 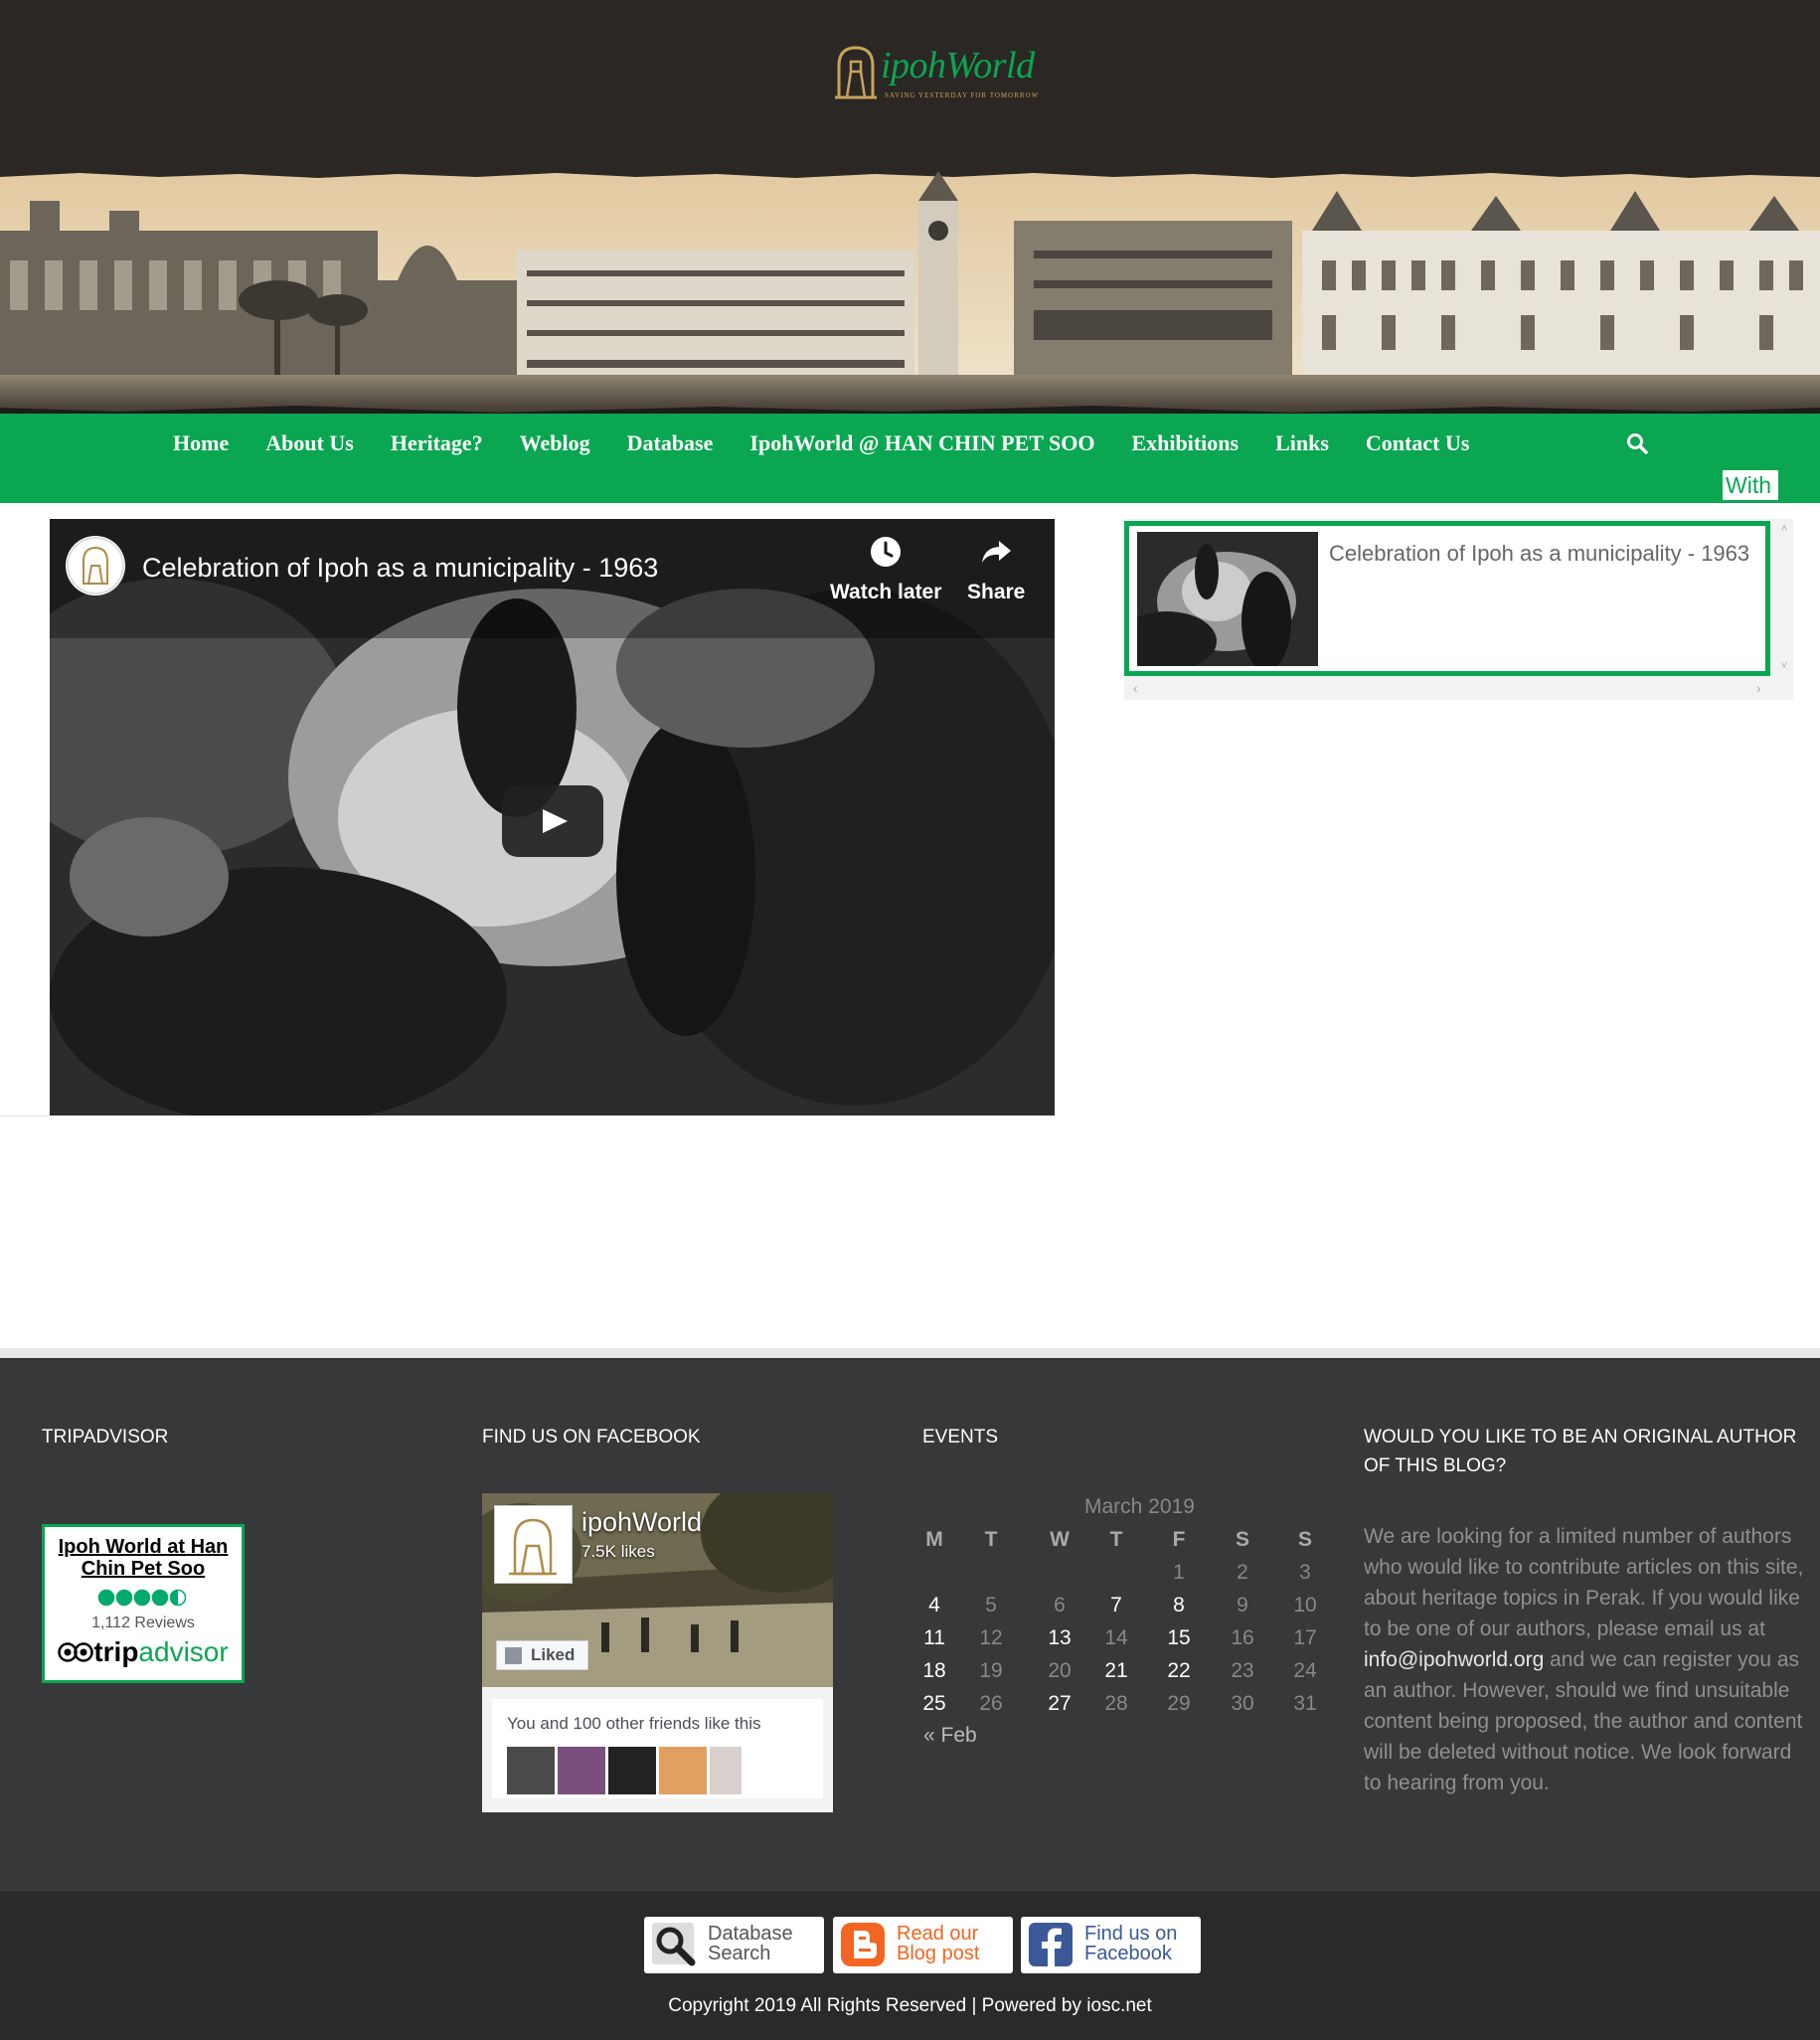 I want to click on scroll-left-icon: ‹, so click(x=1135, y=688).